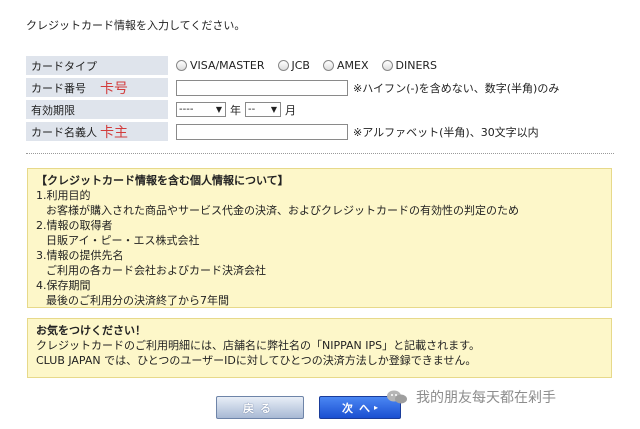  I want to click on wechat-icon, so click(397, 397).